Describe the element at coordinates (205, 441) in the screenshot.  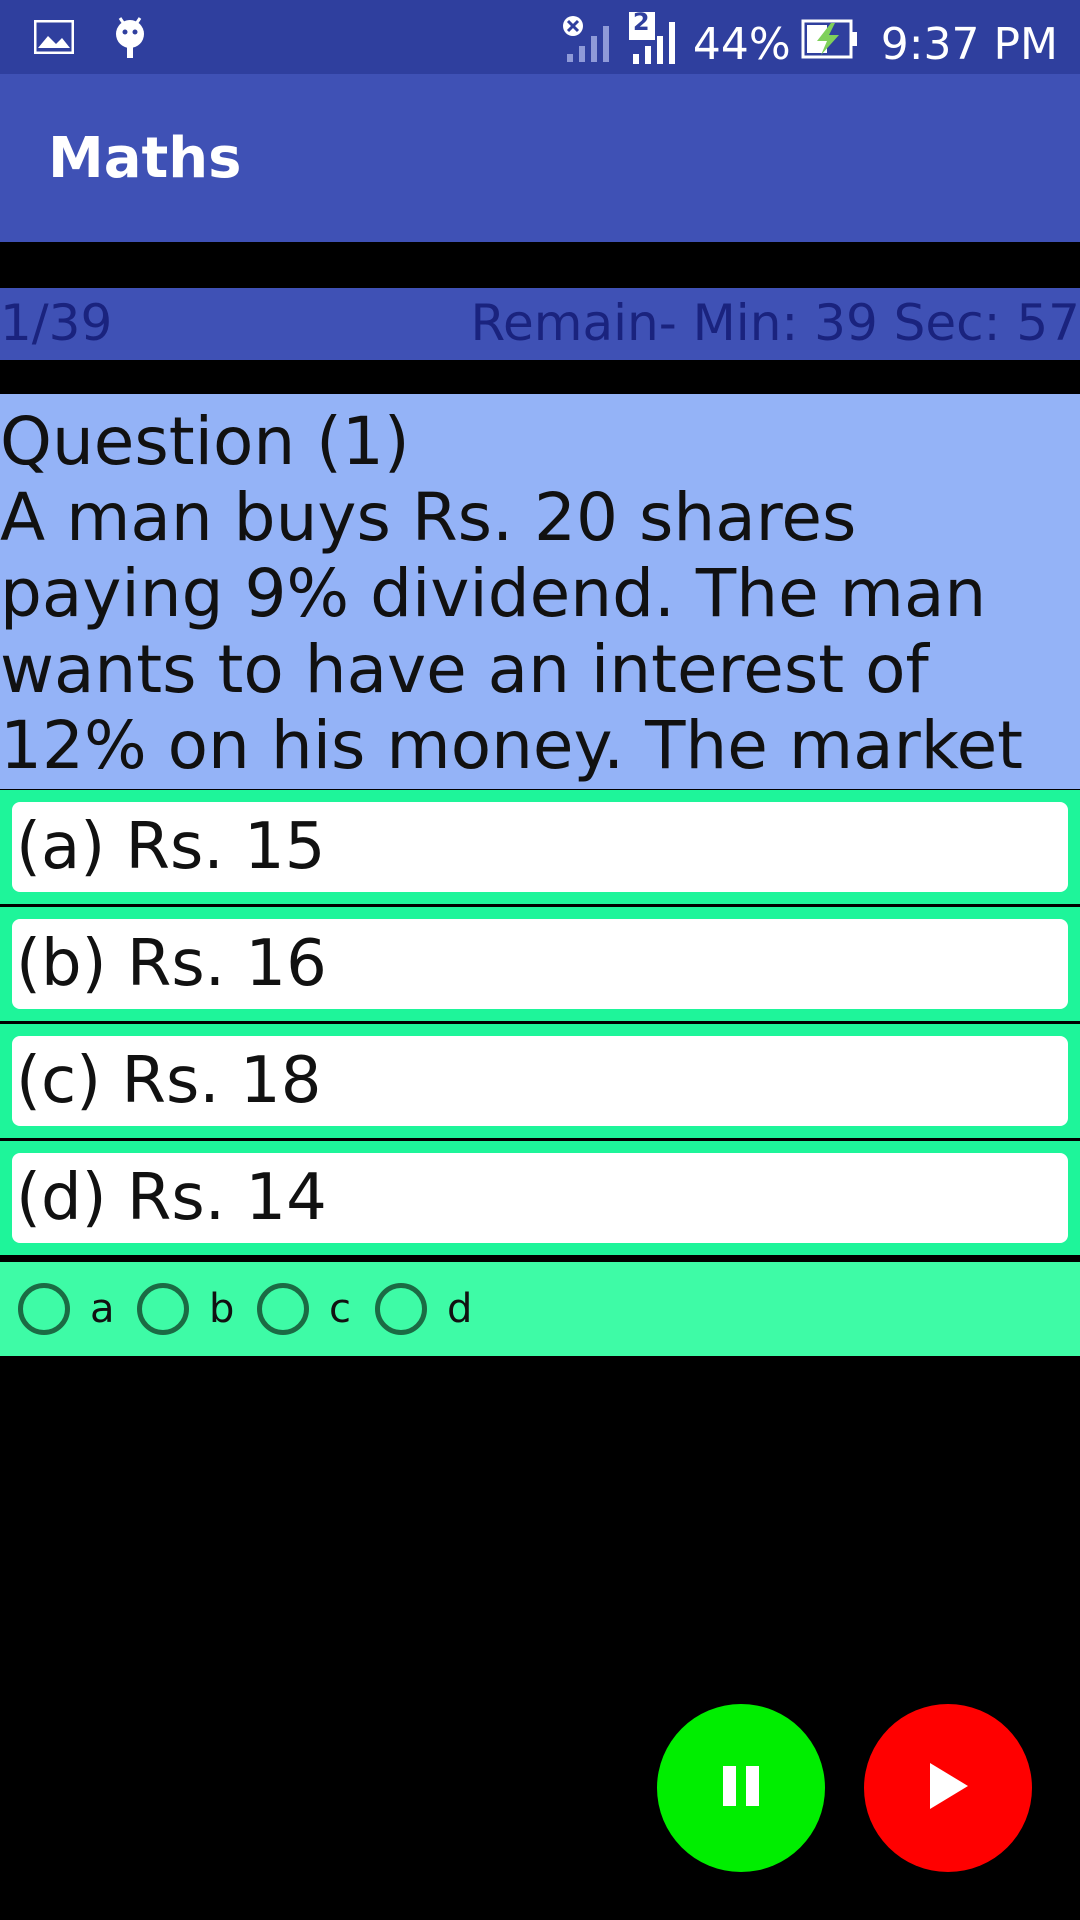
I see `question-title: Question (1)` at that location.